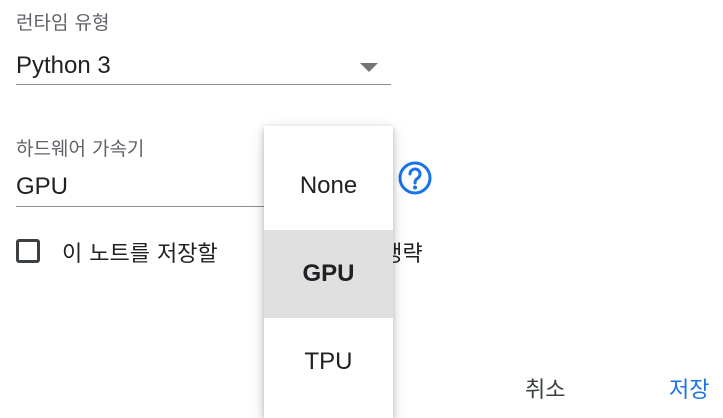 The height and width of the screenshot is (418, 723). I want to click on hardware-accelerator-label: 하드웨어 가속기, so click(80, 149).